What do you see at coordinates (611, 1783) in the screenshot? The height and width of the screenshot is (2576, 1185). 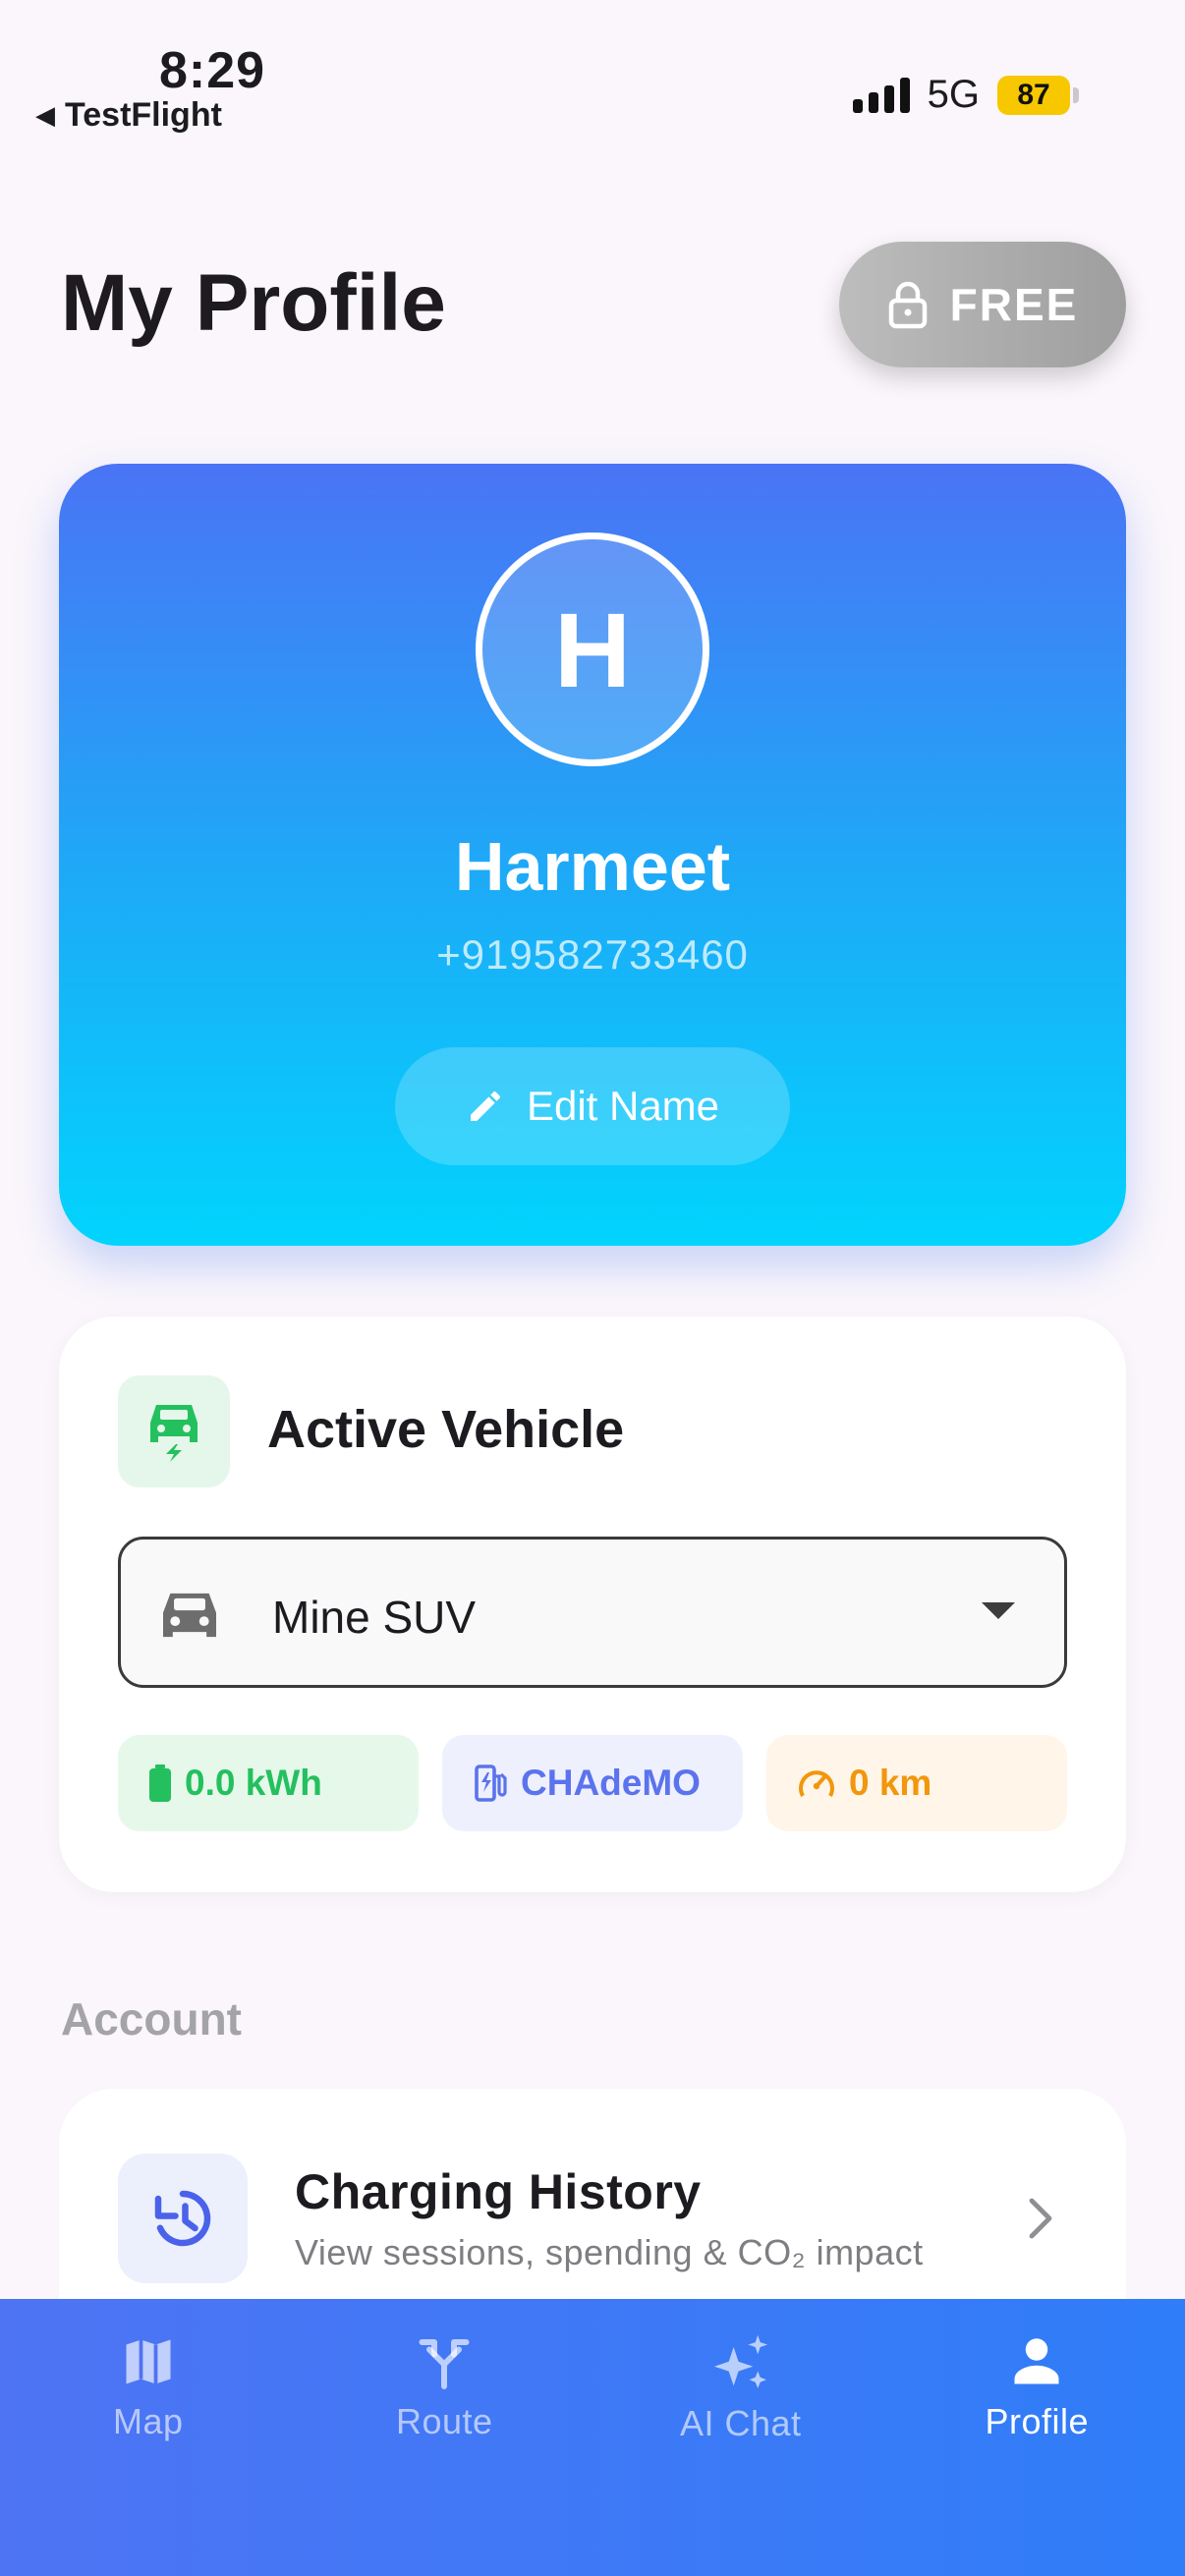 I see `connector-value: CHAdeMO` at bounding box center [611, 1783].